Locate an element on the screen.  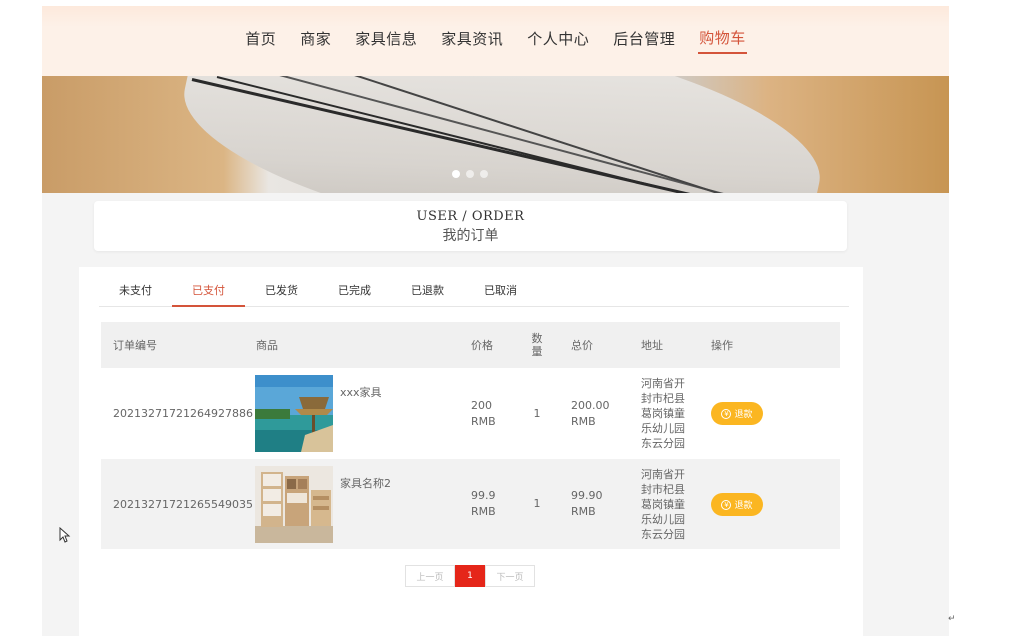
page-title-cn: 我的订单 is located at coordinates (470, 236).